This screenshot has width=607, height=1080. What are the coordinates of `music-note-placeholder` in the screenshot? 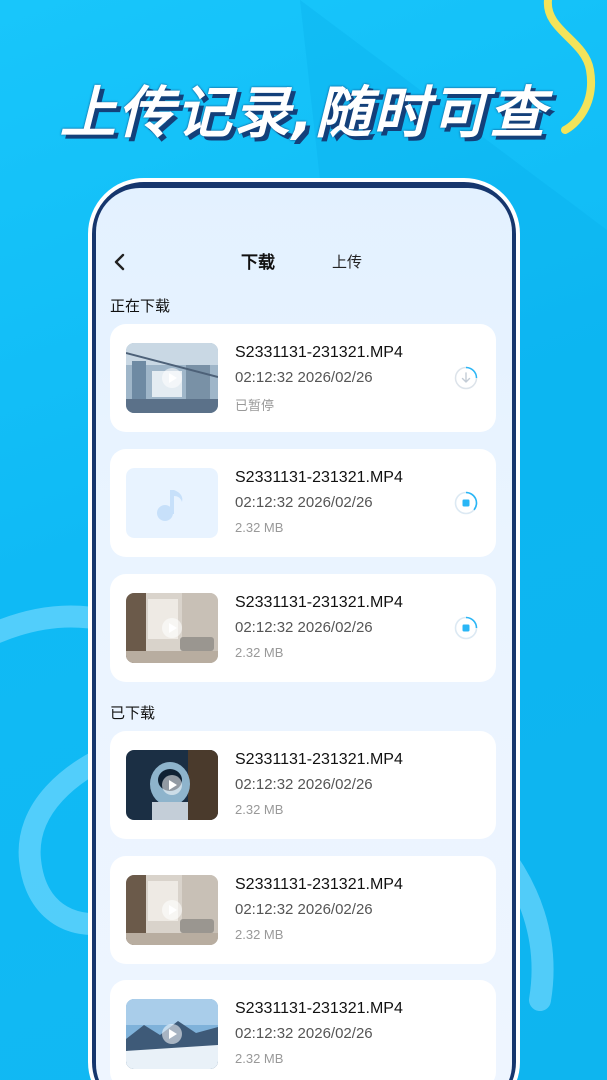 It's located at (172, 503).